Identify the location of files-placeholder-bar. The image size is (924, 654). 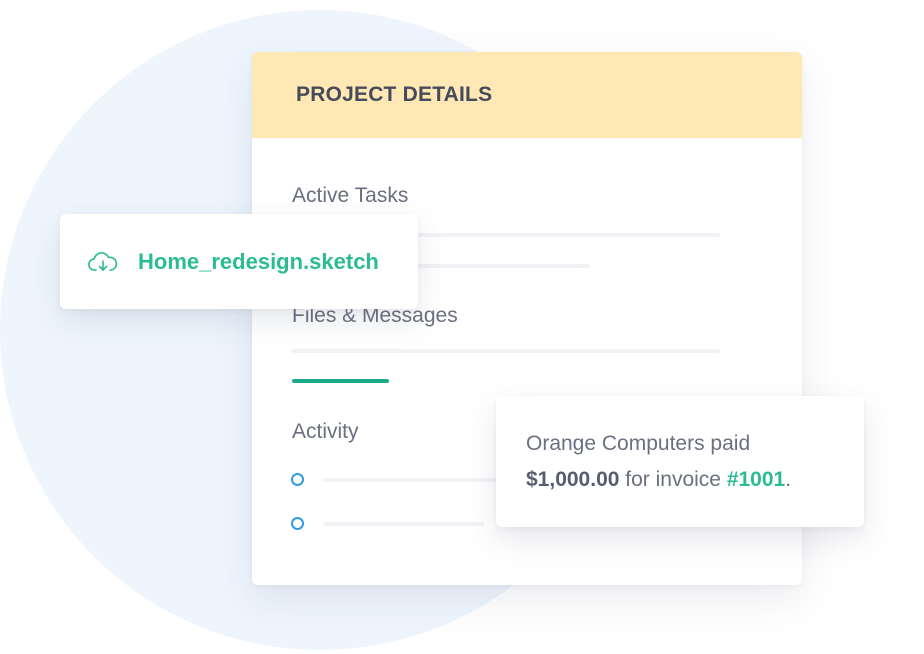
(506, 351).